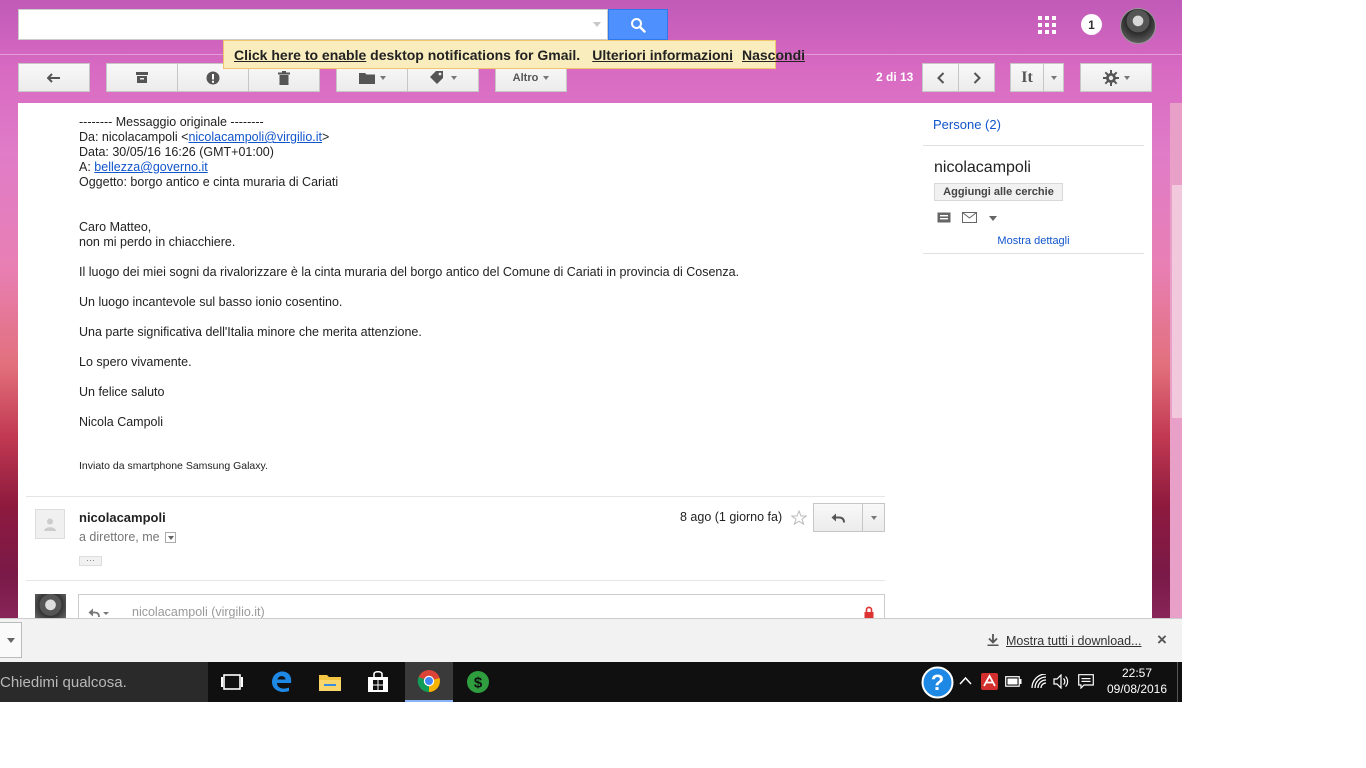  I want to click on chat-icon, so click(944, 217).